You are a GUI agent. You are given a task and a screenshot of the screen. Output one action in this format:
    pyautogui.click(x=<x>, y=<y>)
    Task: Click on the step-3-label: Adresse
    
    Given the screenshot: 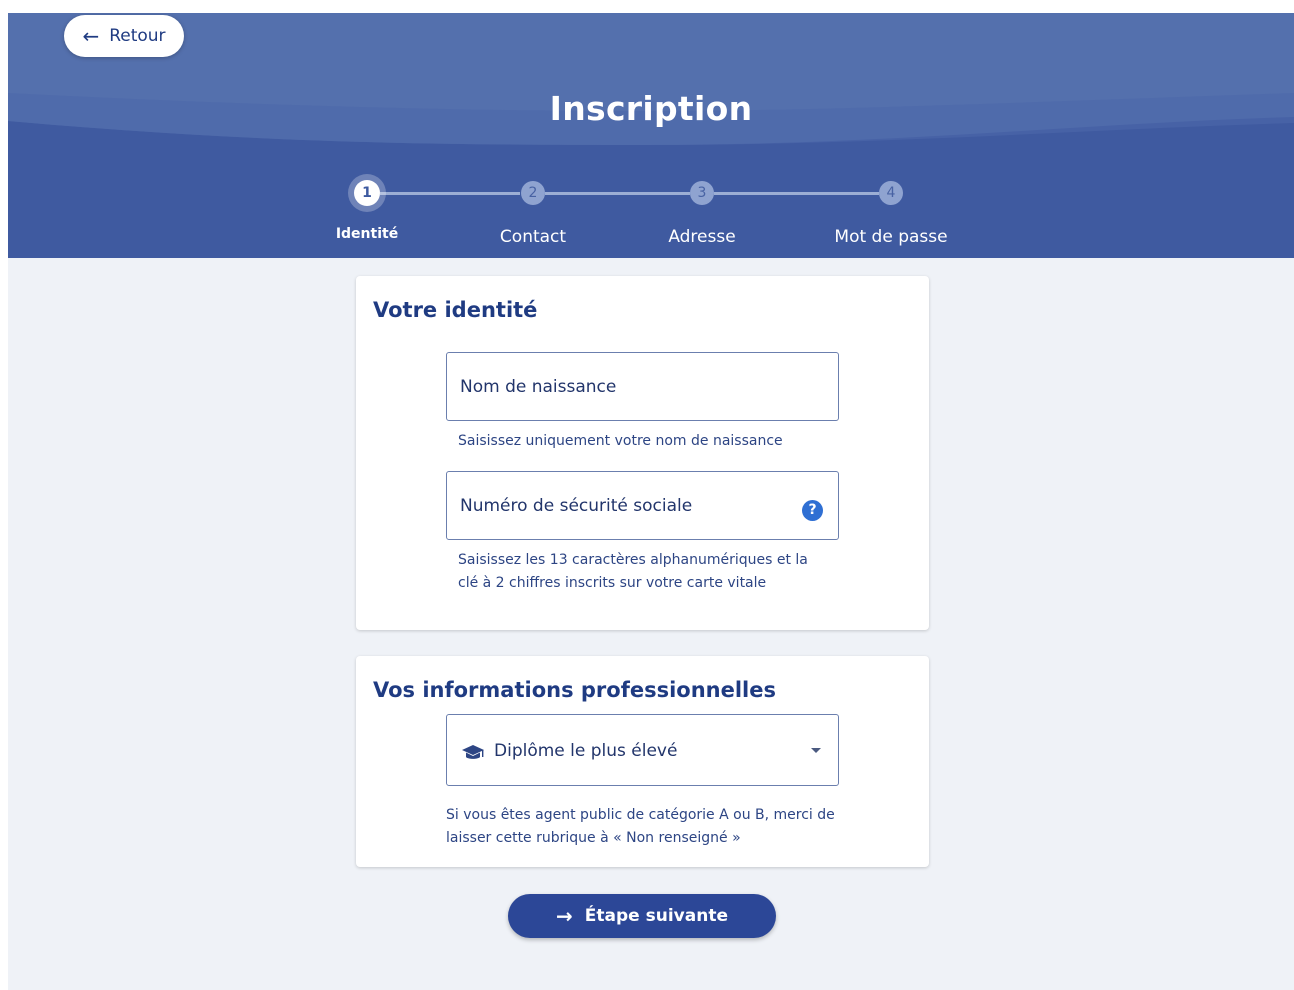 What is the action you would take?
    pyautogui.click(x=702, y=237)
    